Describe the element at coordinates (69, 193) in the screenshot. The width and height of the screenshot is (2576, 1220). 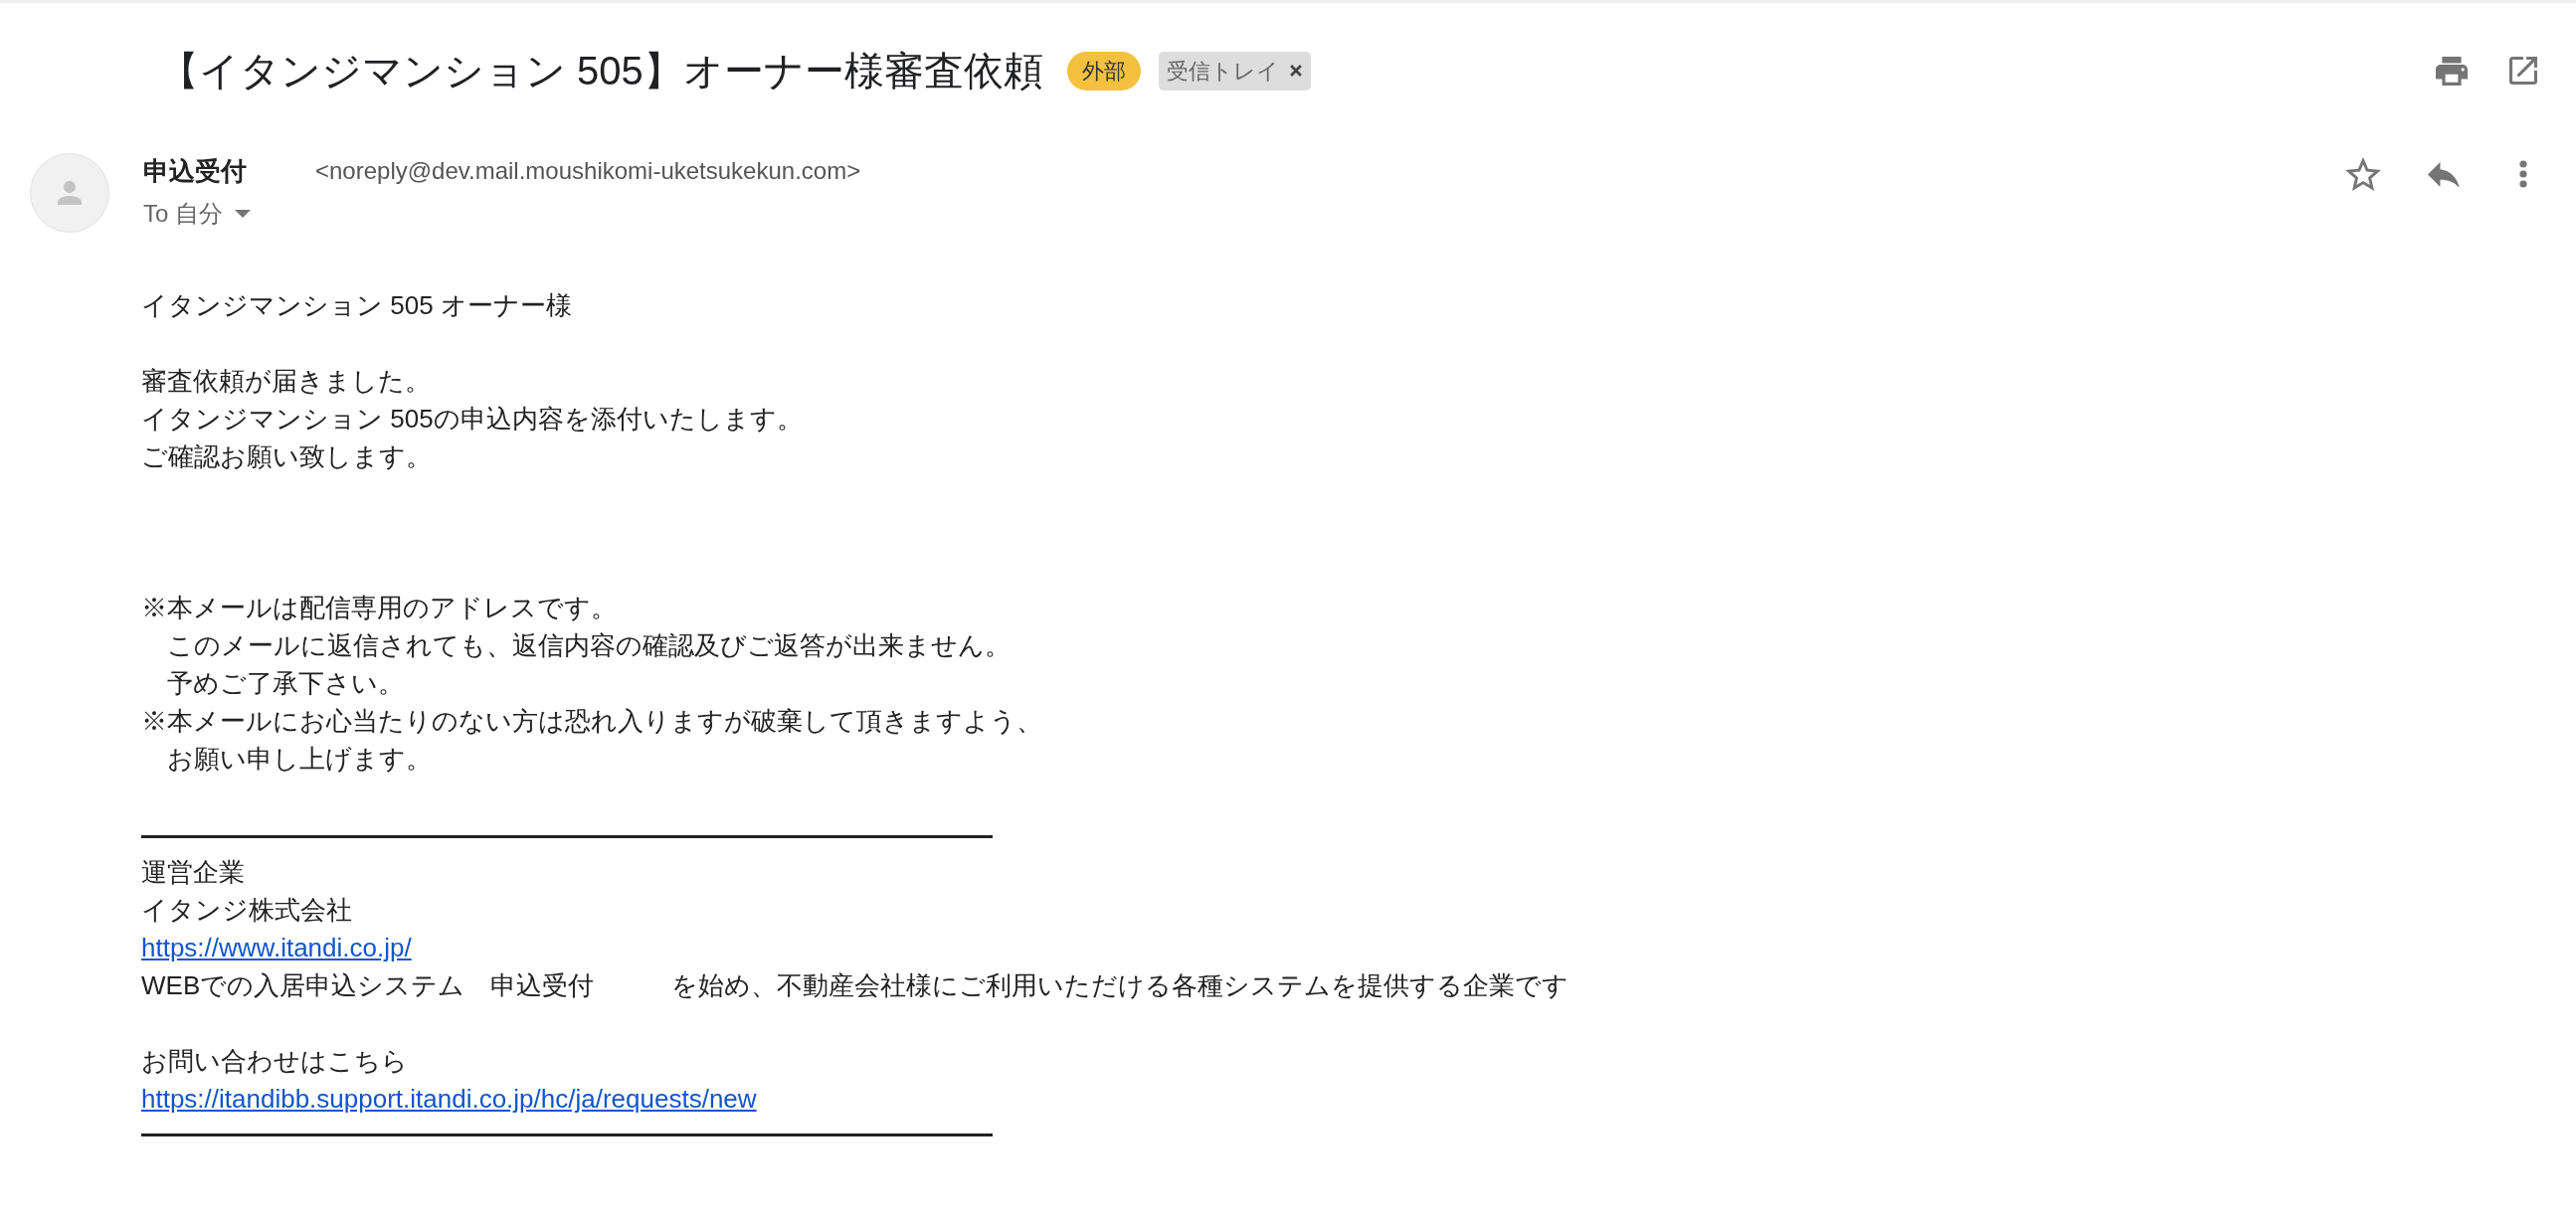
I see `avatar-icon` at that location.